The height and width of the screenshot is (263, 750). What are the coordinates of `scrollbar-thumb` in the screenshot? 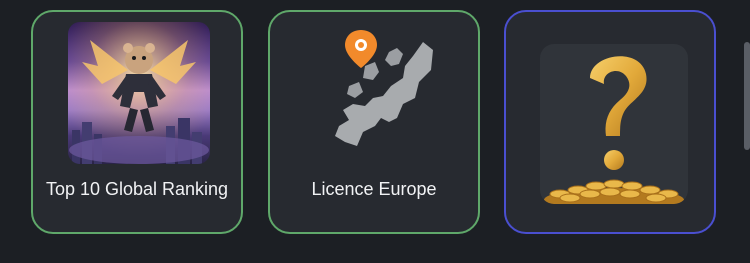 It's located at (747, 96).